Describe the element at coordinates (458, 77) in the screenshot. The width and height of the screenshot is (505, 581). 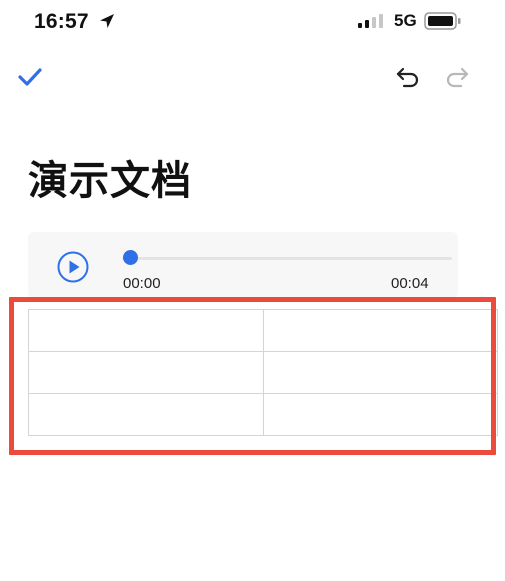
I see `redo-icon` at that location.